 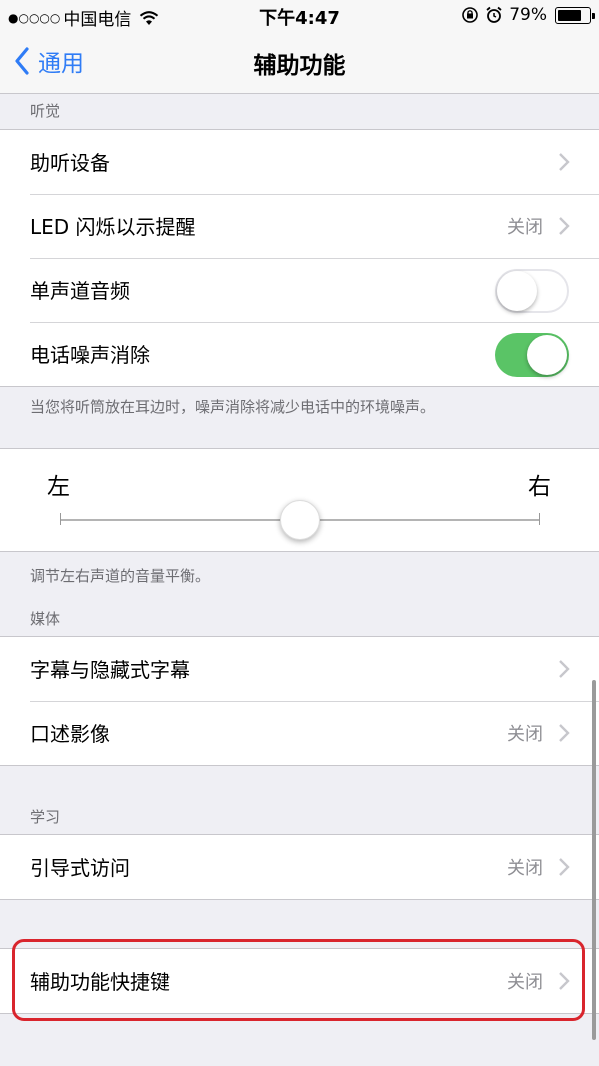 What do you see at coordinates (593, 15) in the screenshot?
I see `battery-tip` at bounding box center [593, 15].